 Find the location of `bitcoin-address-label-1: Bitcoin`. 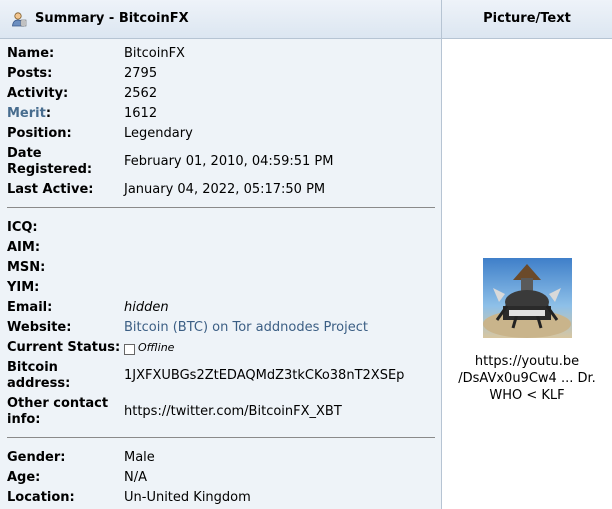

bitcoin-address-label-1: Bitcoin is located at coordinates (32, 367).